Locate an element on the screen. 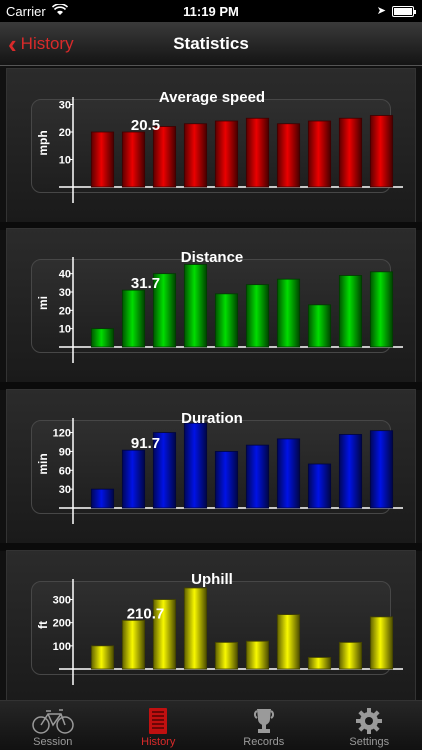 This screenshot has height=750, width=422. chart-title: Distance is located at coordinates (212, 257).